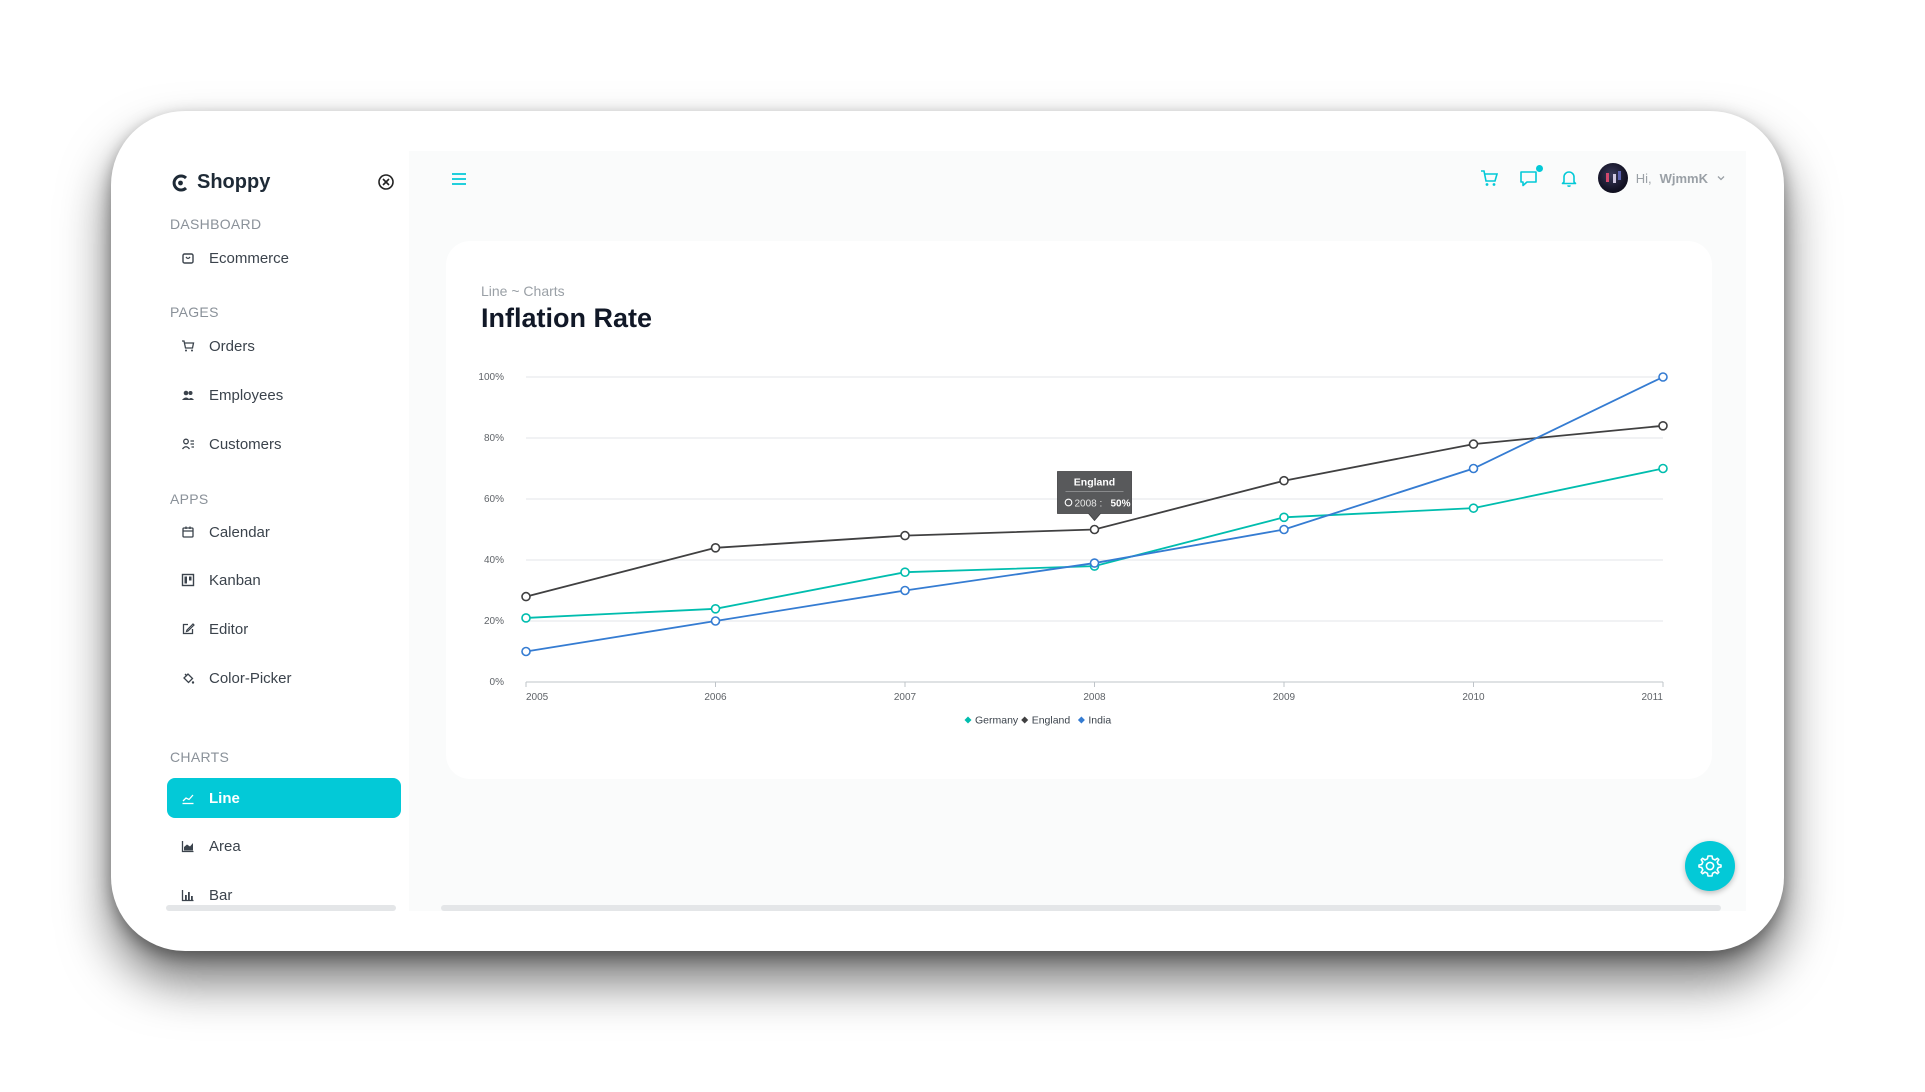 Image resolution: width=1925 pixels, height=1092 pixels. I want to click on users-icon, so click(188, 395).